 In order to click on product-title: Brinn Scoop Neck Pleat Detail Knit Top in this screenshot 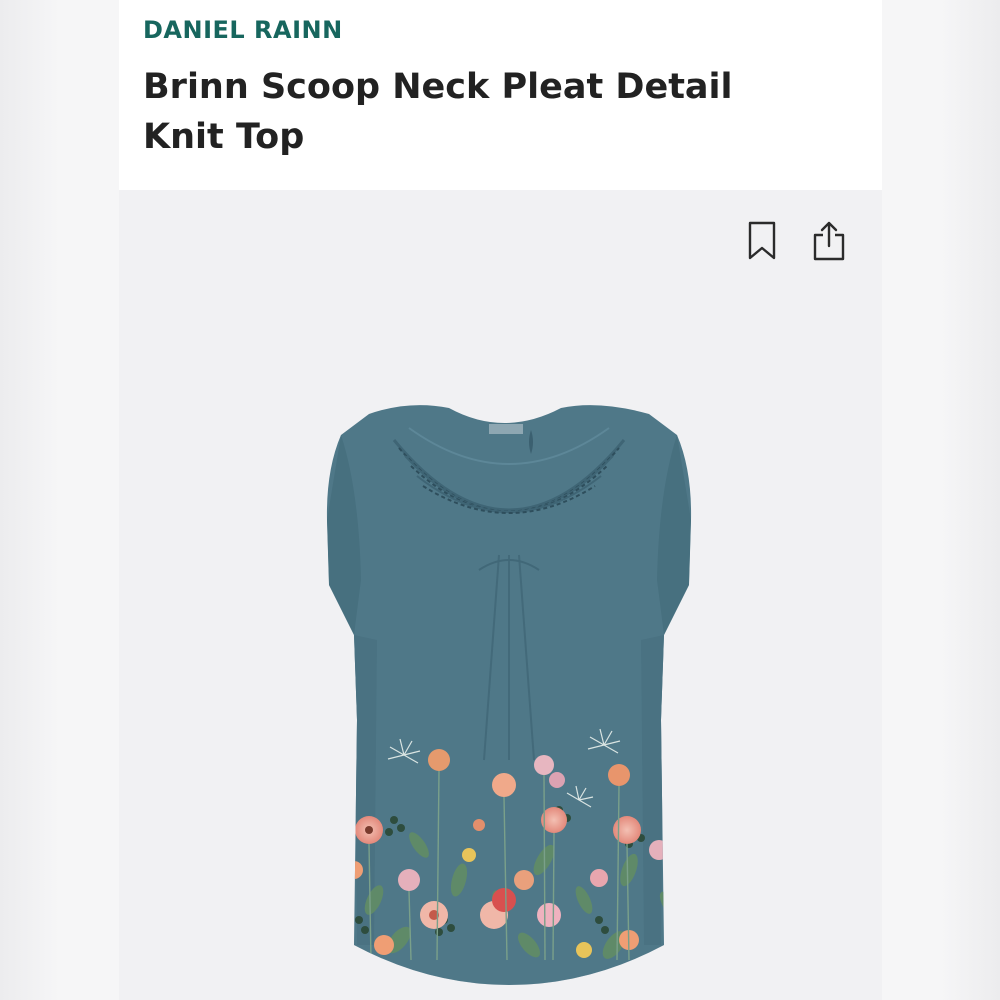, I will do `click(438, 112)`.